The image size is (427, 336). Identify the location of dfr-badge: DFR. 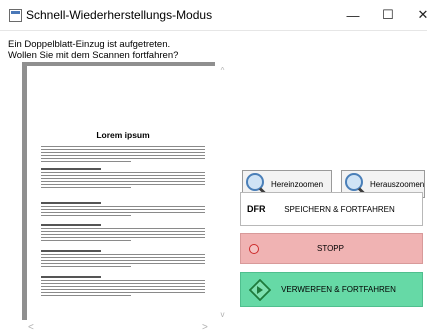
(256, 209).